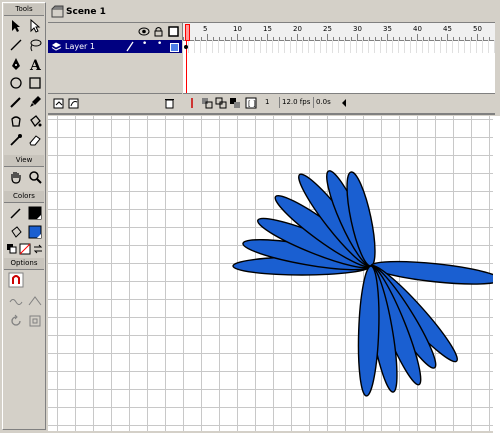 This screenshot has height=433, width=500. I want to click on onion-skin-outlines-icon, so click(221, 103).